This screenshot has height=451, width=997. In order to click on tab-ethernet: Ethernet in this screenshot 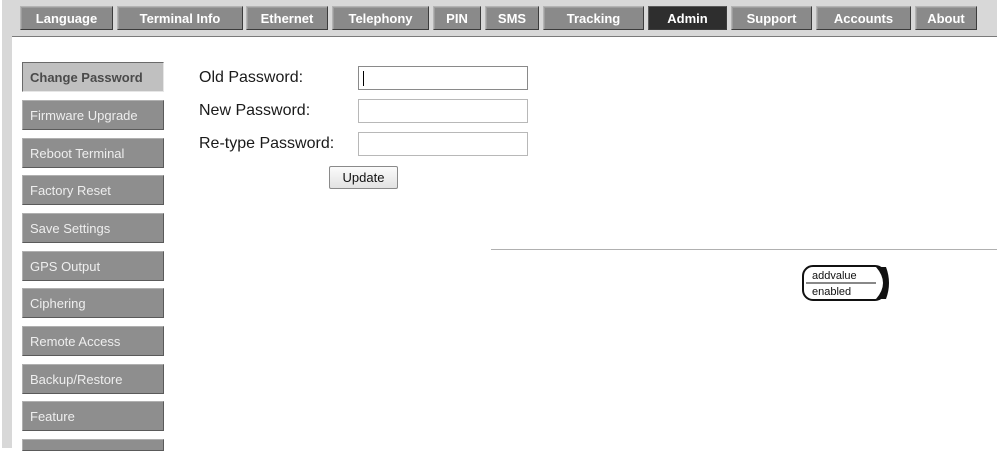, I will do `click(287, 18)`.